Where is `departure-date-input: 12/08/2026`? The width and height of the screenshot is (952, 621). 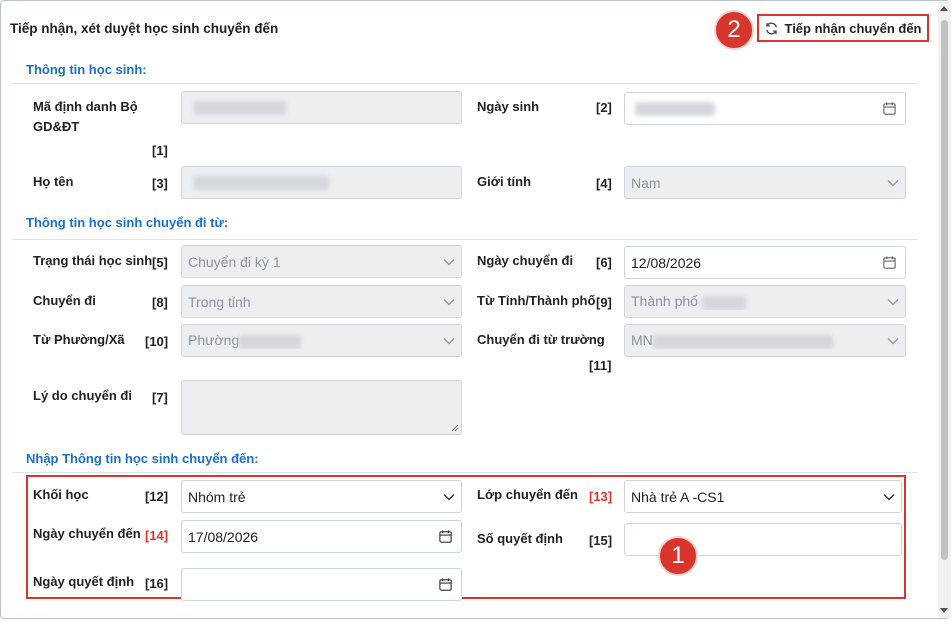 departure-date-input: 12/08/2026 is located at coordinates (749, 262).